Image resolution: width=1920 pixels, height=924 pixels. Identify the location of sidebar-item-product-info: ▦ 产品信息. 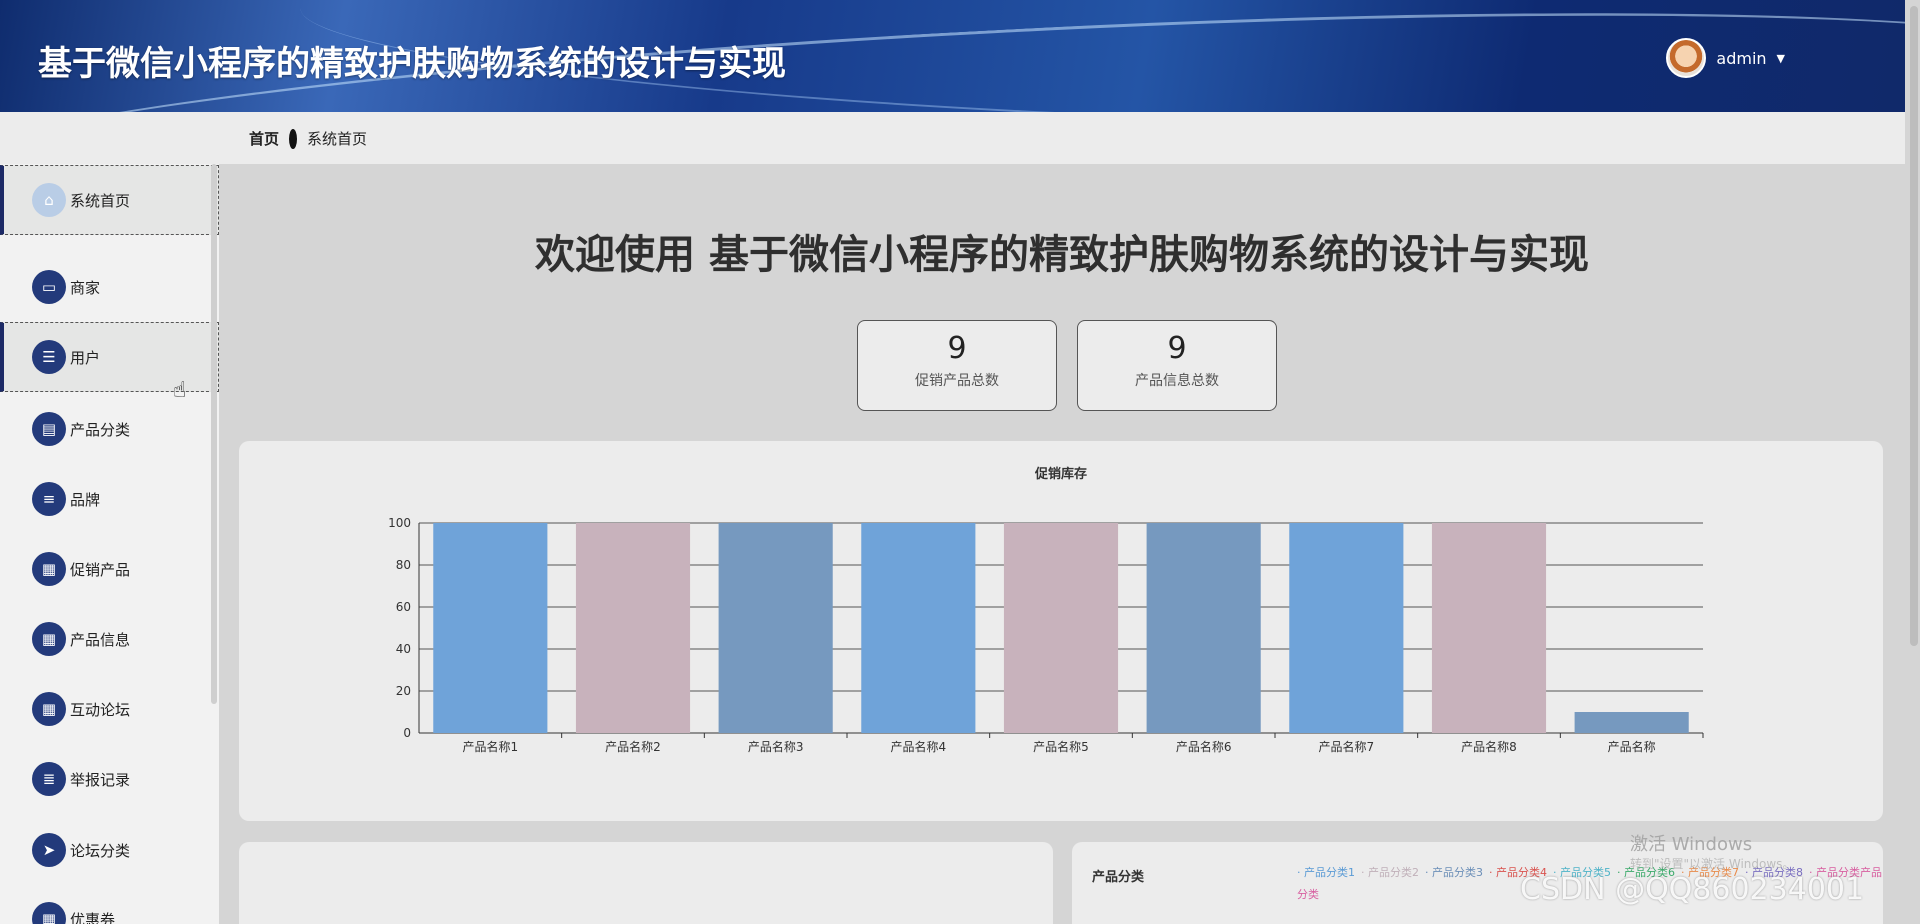
(109, 639).